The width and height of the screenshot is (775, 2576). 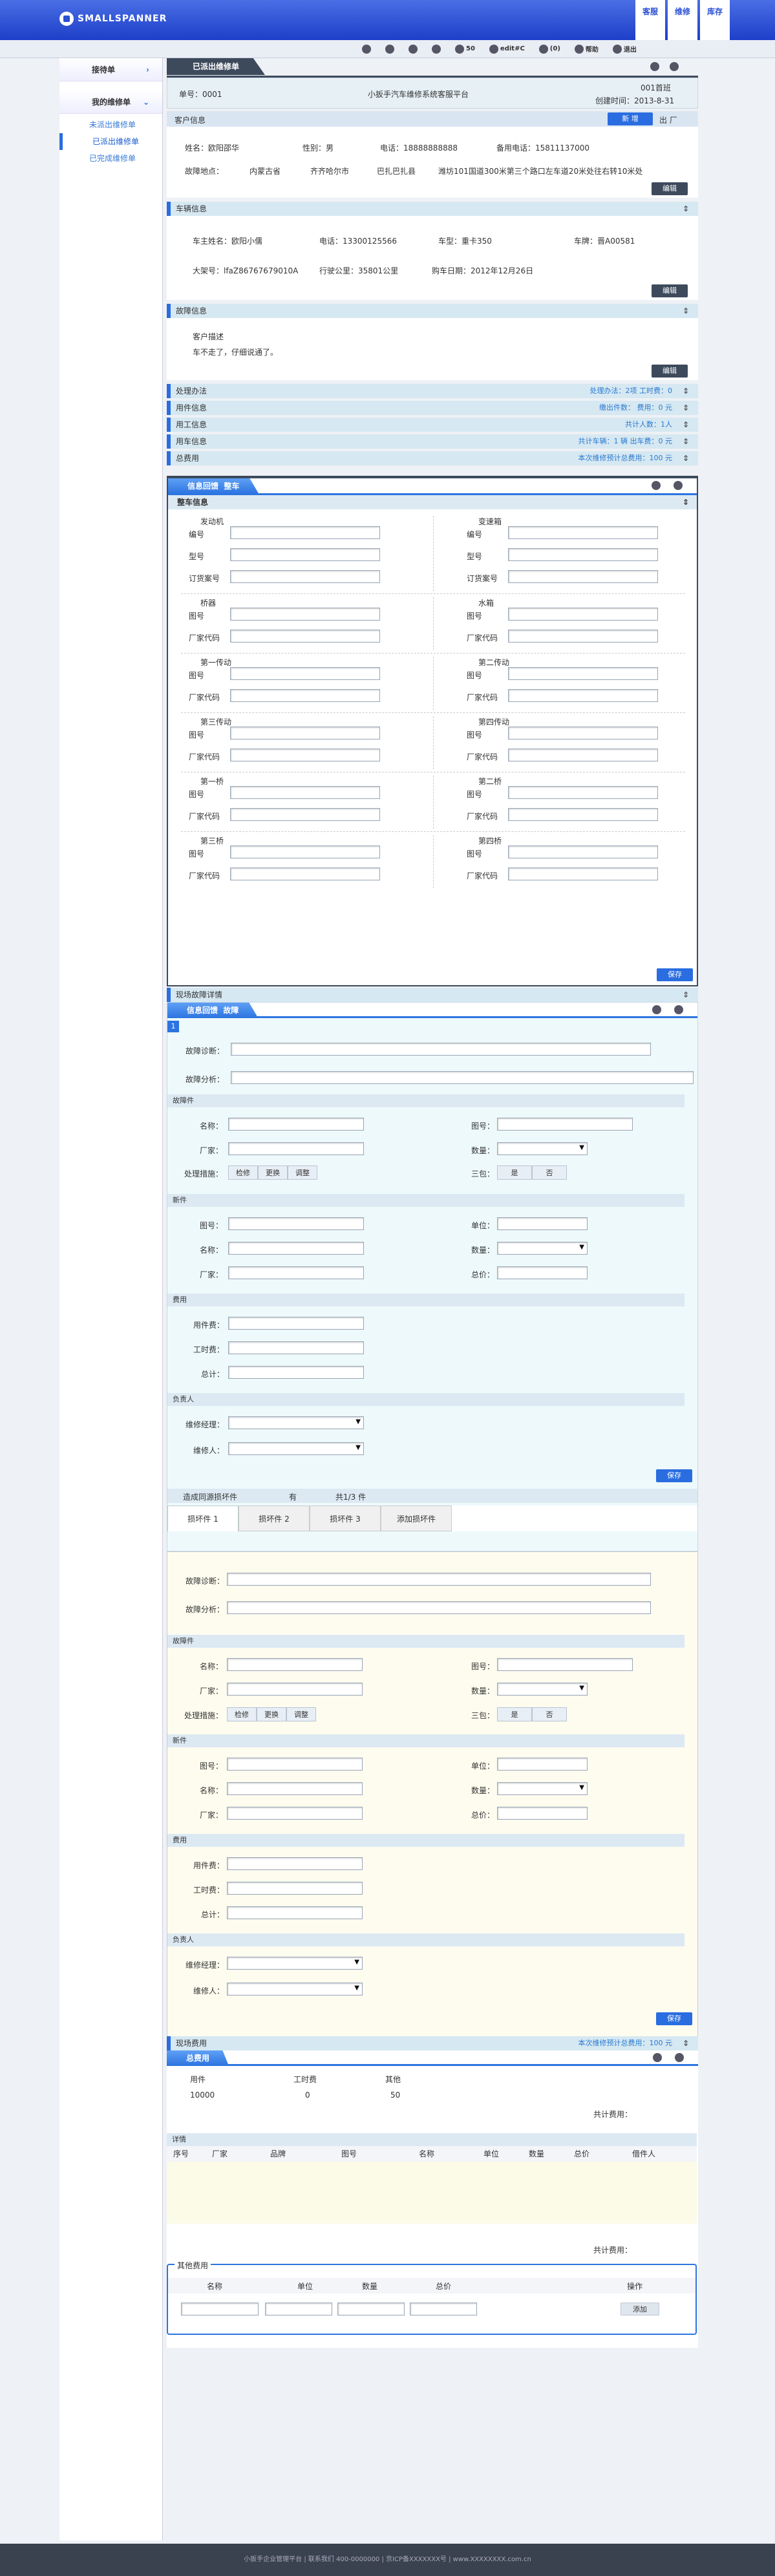 What do you see at coordinates (565, 1664) in the screenshot?
I see `dmg-fig-input` at bounding box center [565, 1664].